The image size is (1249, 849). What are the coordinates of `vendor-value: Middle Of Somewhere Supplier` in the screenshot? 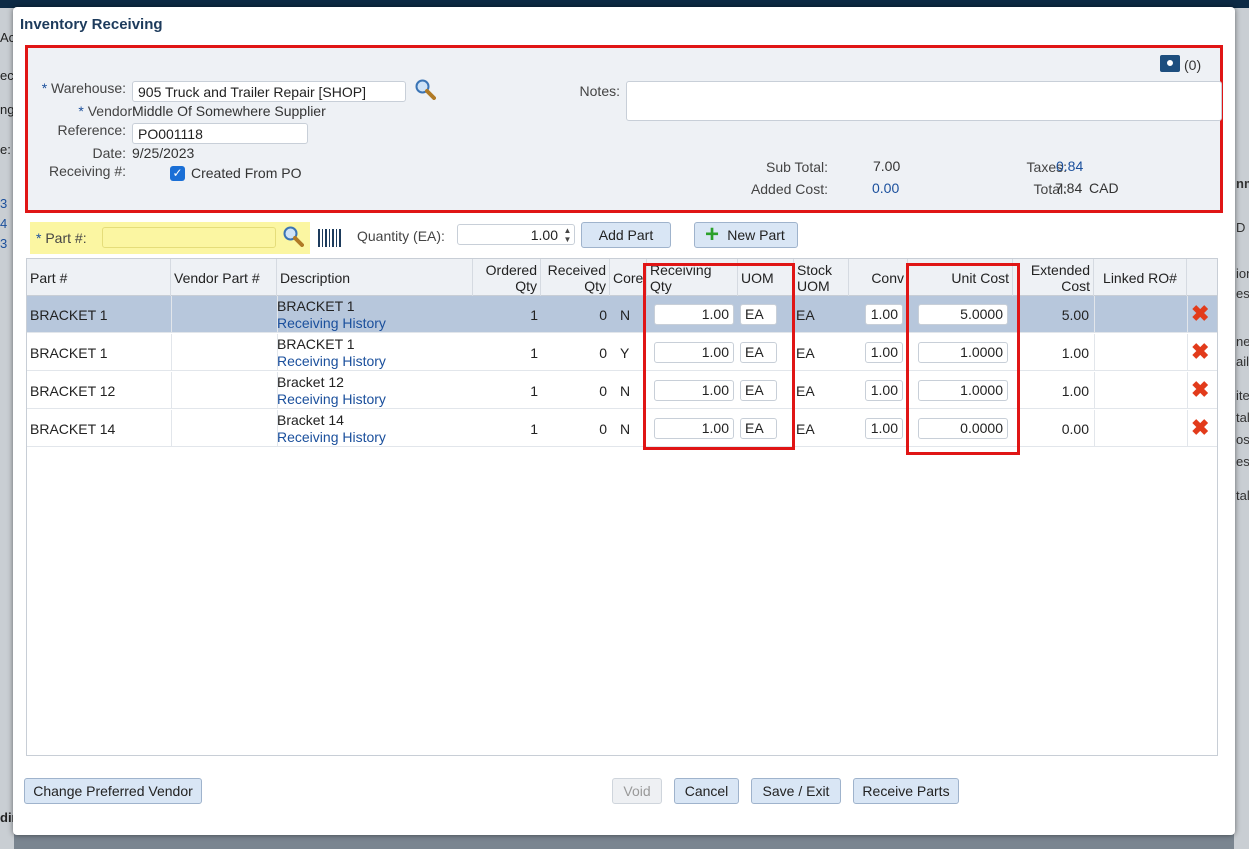 It's located at (229, 111).